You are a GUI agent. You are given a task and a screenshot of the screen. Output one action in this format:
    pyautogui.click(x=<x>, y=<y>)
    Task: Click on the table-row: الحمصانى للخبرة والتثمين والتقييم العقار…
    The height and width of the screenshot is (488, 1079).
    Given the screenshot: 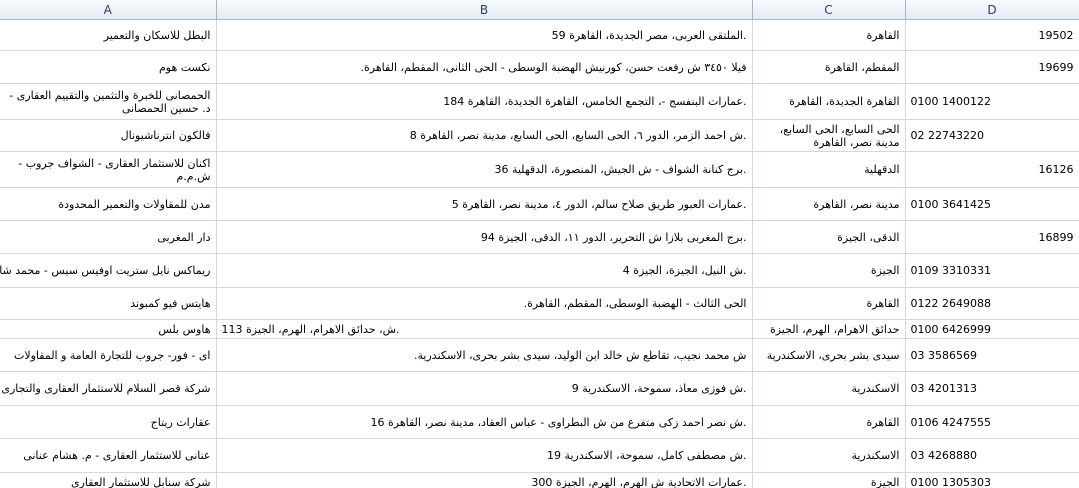 What is the action you would take?
    pyautogui.click(x=539, y=101)
    